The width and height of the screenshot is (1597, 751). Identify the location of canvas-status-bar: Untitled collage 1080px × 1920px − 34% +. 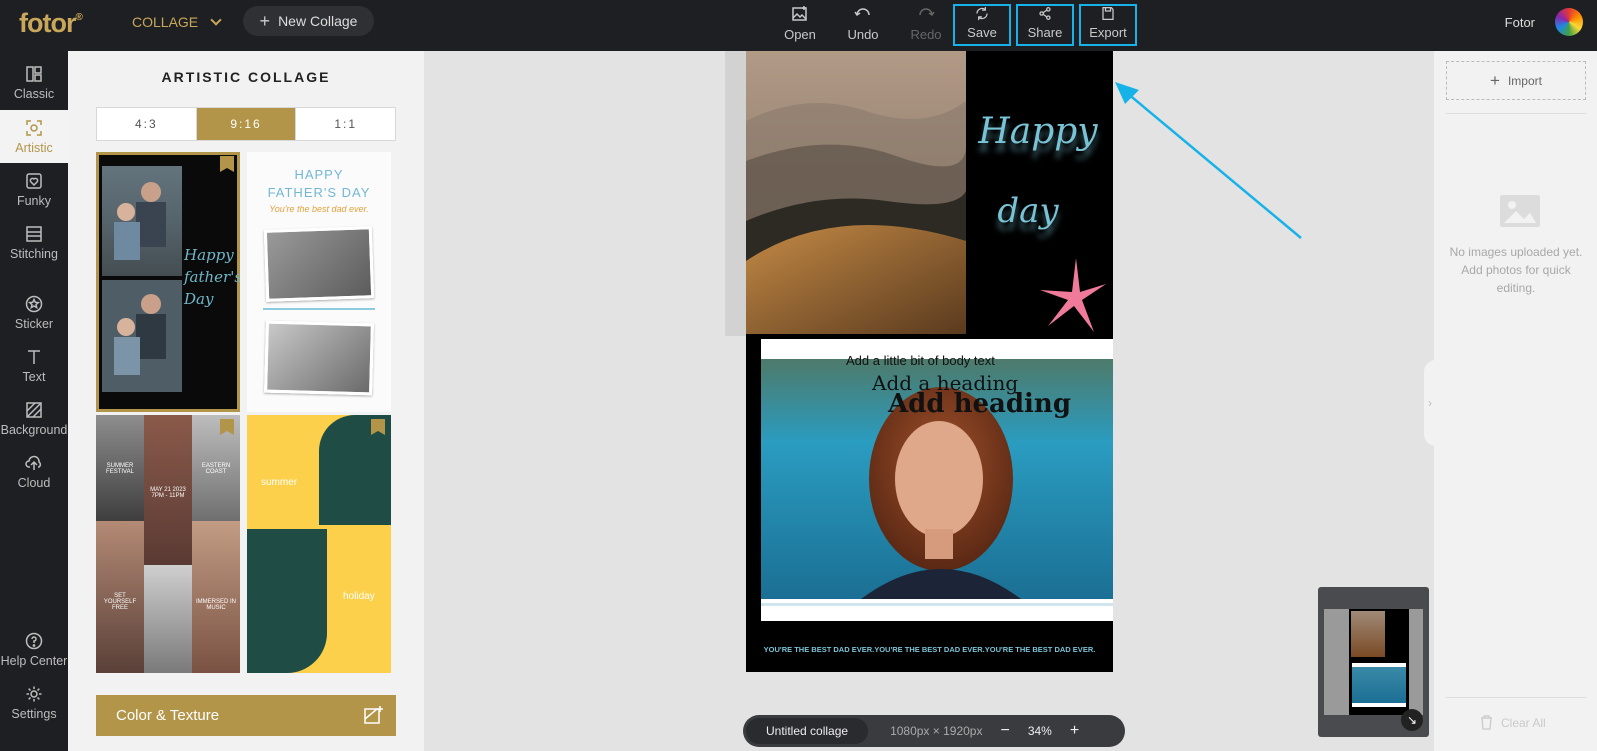
(934, 731).